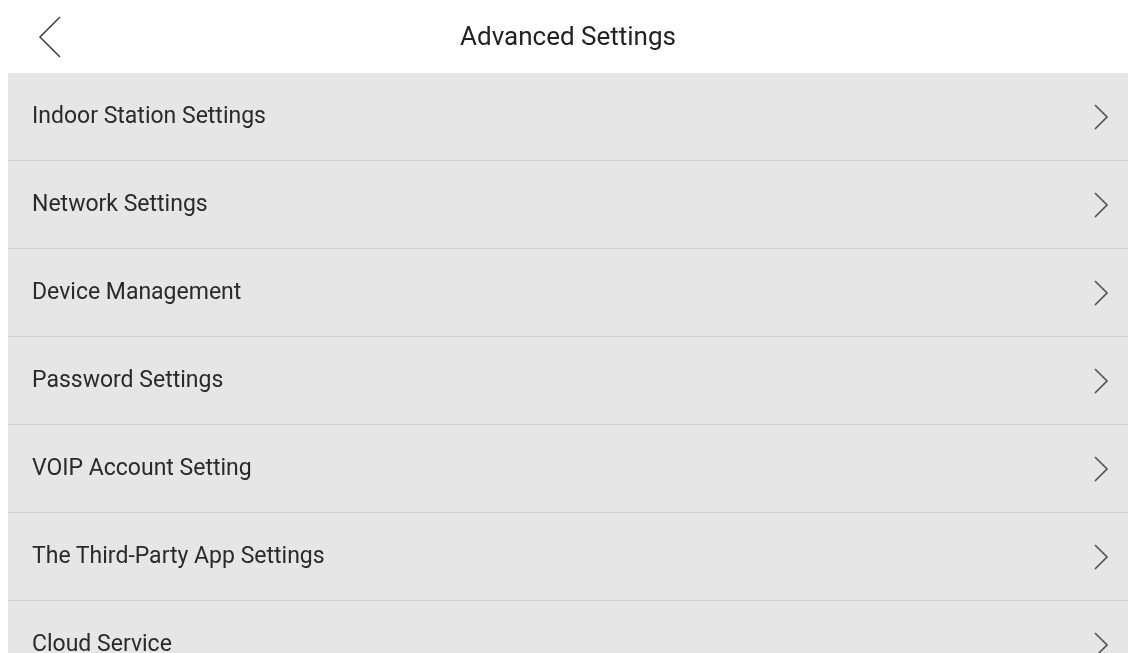 The width and height of the screenshot is (1136, 653). I want to click on row-label: Network Settings, so click(120, 204).